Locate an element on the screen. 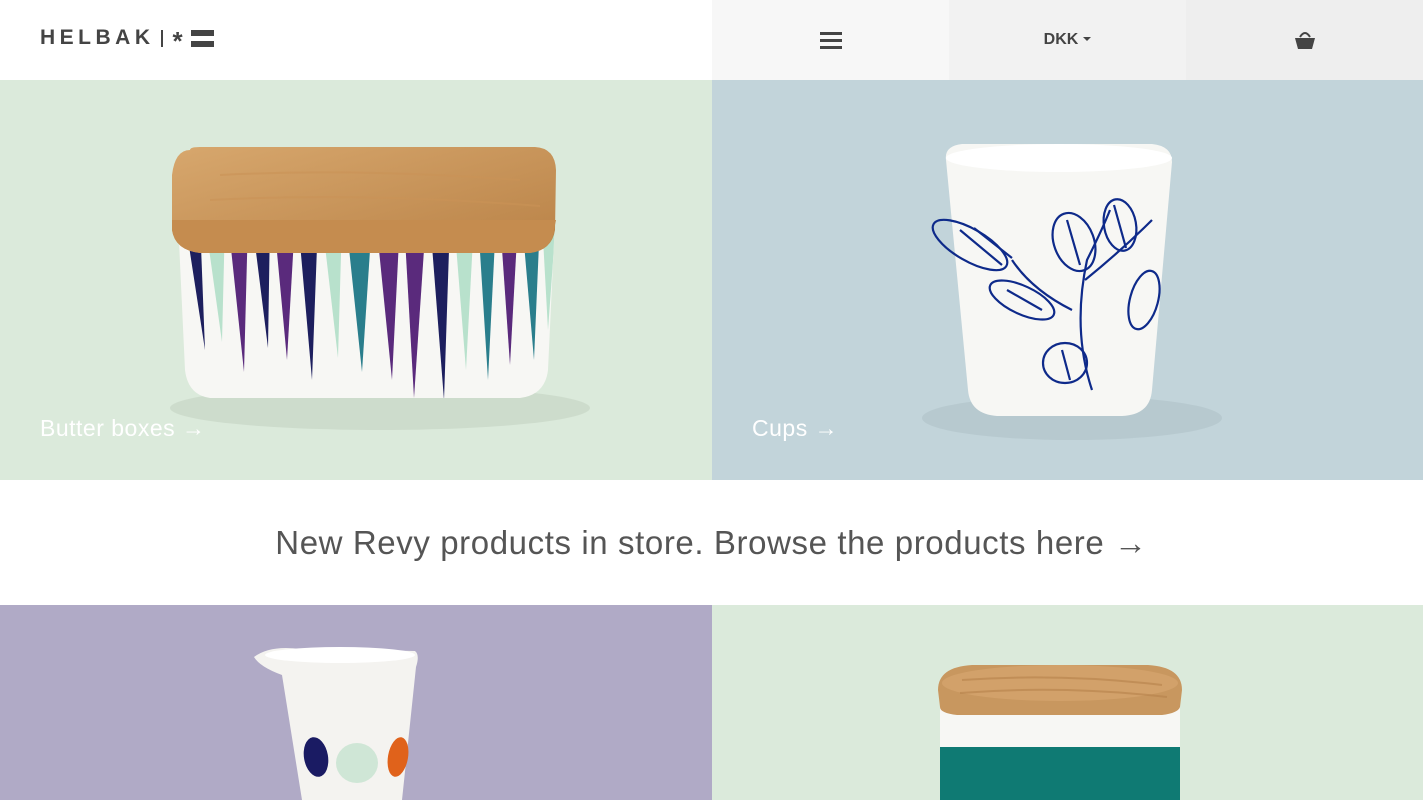 This screenshot has height=800, width=1423. menu-button is located at coordinates (830, 40).